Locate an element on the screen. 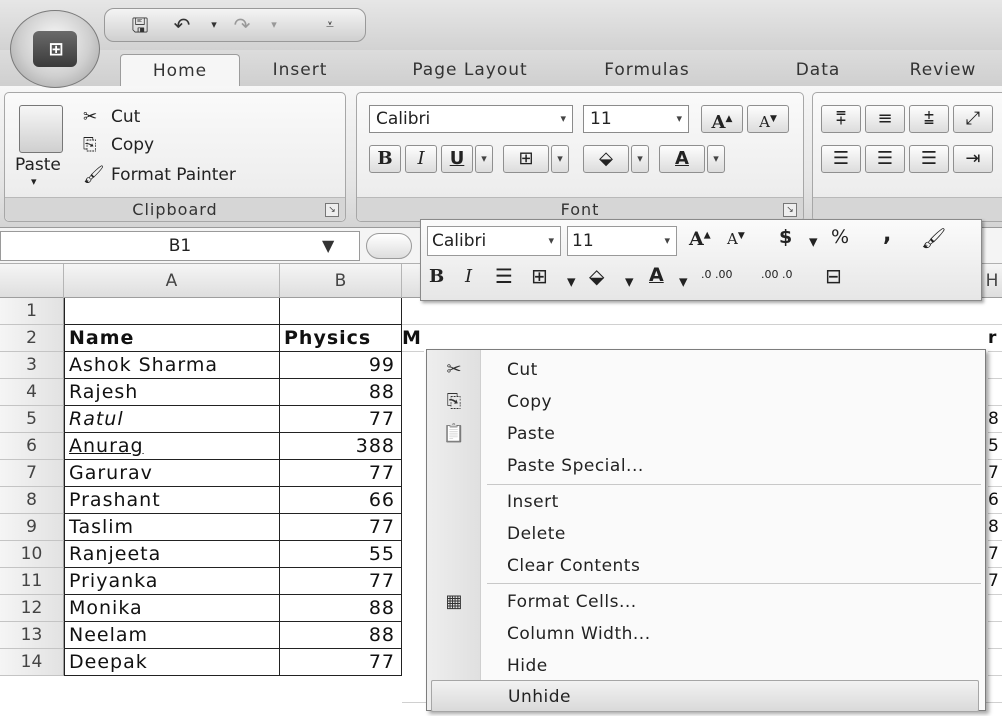 The height and width of the screenshot is (716, 1002). format-painter-button: Format Painter is located at coordinates (173, 175).